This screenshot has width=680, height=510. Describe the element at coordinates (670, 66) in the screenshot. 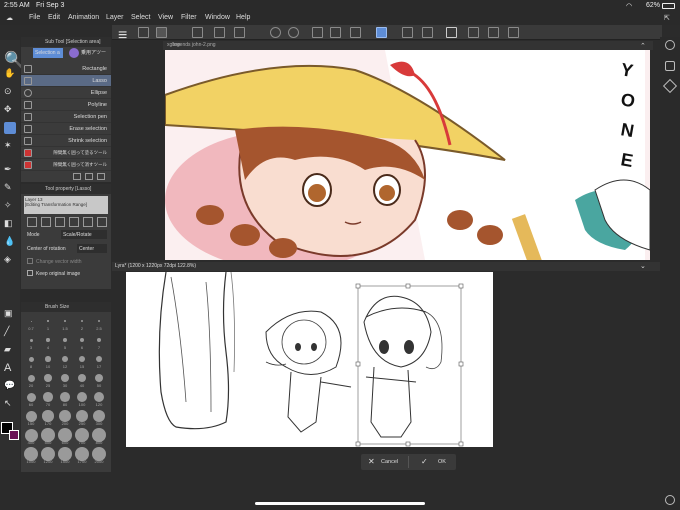

I see `navigator-icon` at that location.